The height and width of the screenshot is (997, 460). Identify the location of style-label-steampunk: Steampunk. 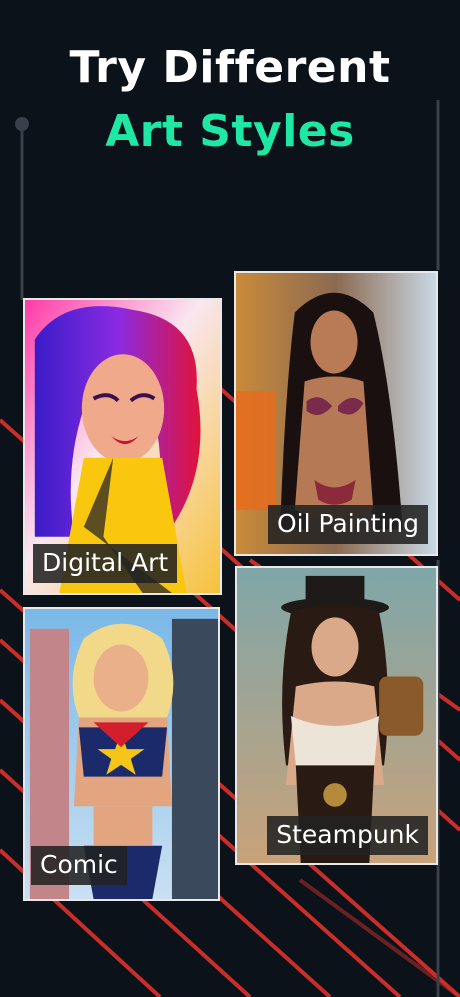
(347, 835).